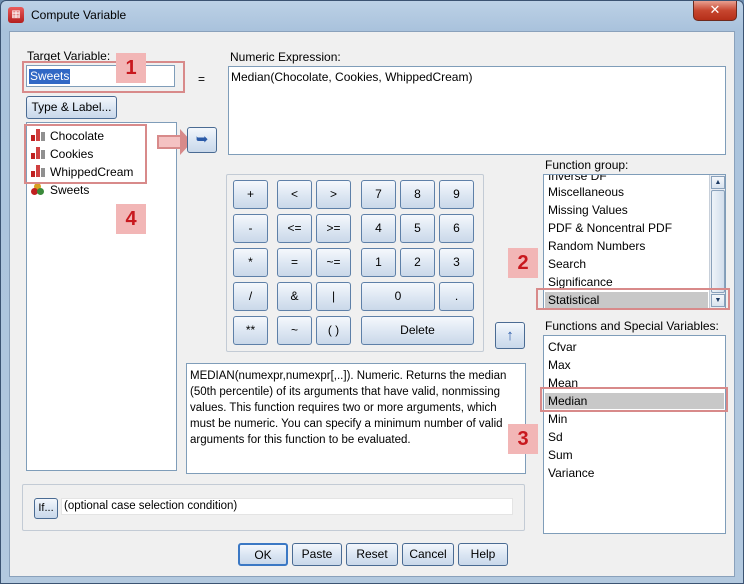  What do you see at coordinates (428, 554) in the screenshot?
I see `cancel-button: Cancel` at bounding box center [428, 554].